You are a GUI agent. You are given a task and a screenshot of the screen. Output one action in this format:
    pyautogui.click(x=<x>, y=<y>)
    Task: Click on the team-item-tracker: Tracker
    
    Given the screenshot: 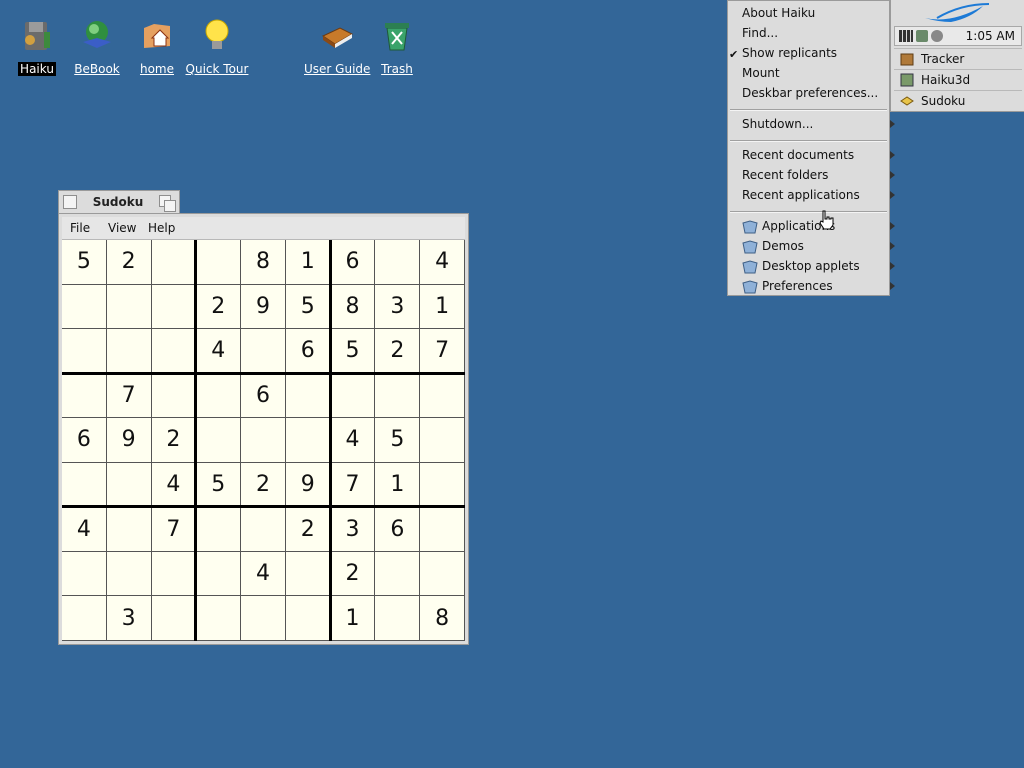 What is the action you would take?
    pyautogui.click(x=958, y=58)
    